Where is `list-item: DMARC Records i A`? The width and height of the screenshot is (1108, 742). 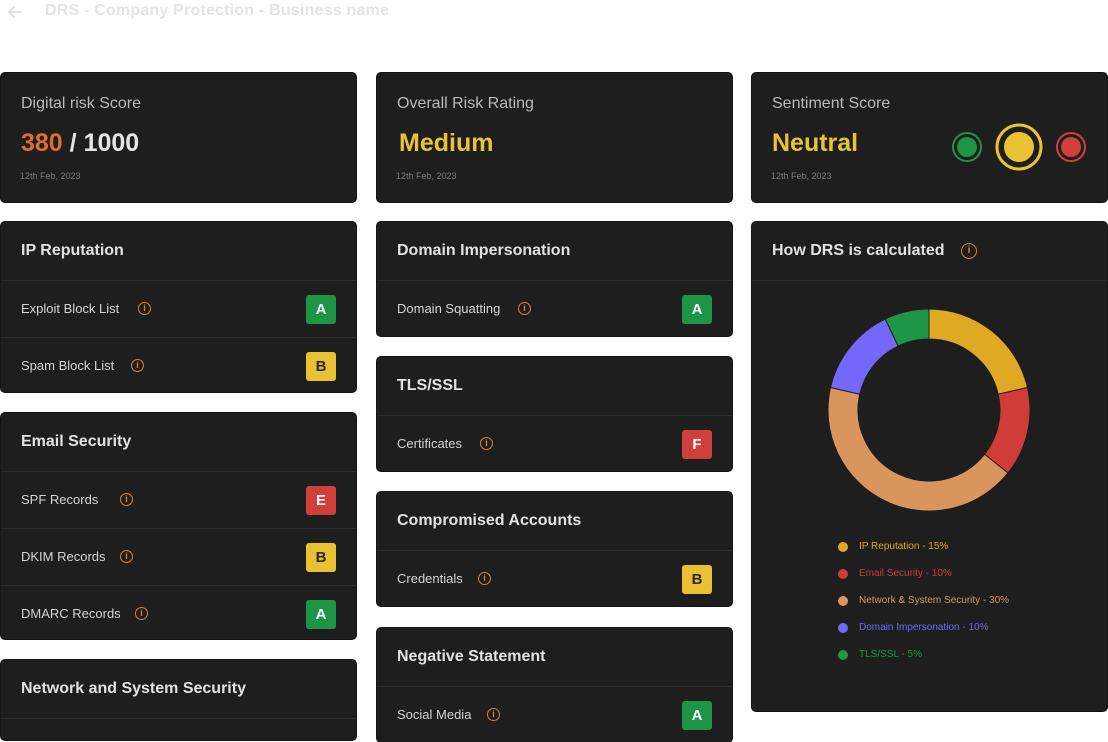
list-item: DMARC Records i A is located at coordinates (178, 612).